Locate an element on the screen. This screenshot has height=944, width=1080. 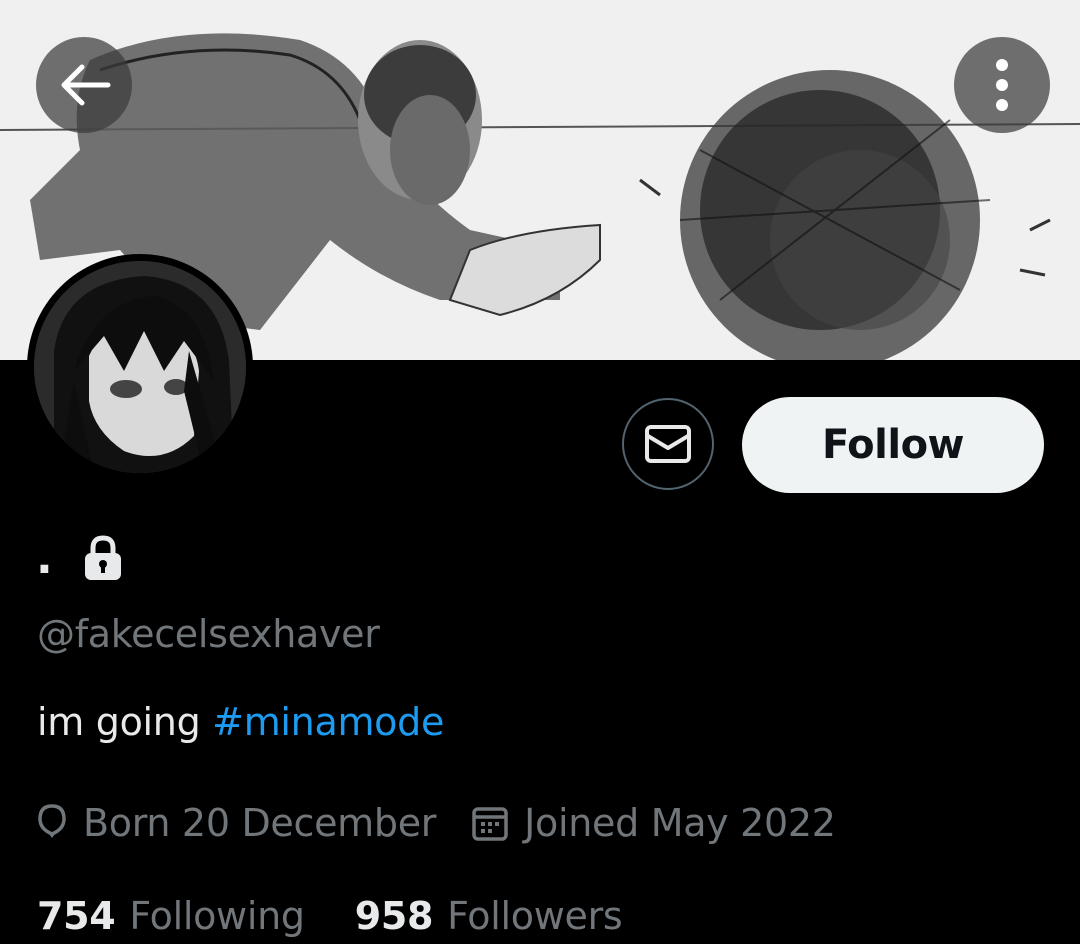
back-button is located at coordinates (84, 85).